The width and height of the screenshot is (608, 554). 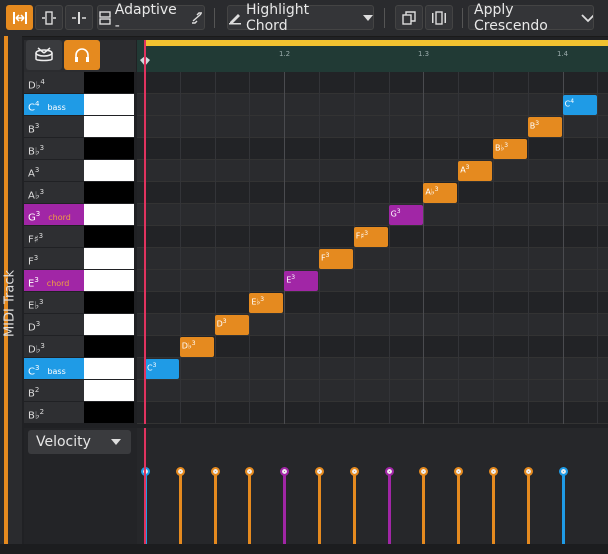 What do you see at coordinates (336, 259) in the screenshot?
I see `midi-note: F3` at bounding box center [336, 259].